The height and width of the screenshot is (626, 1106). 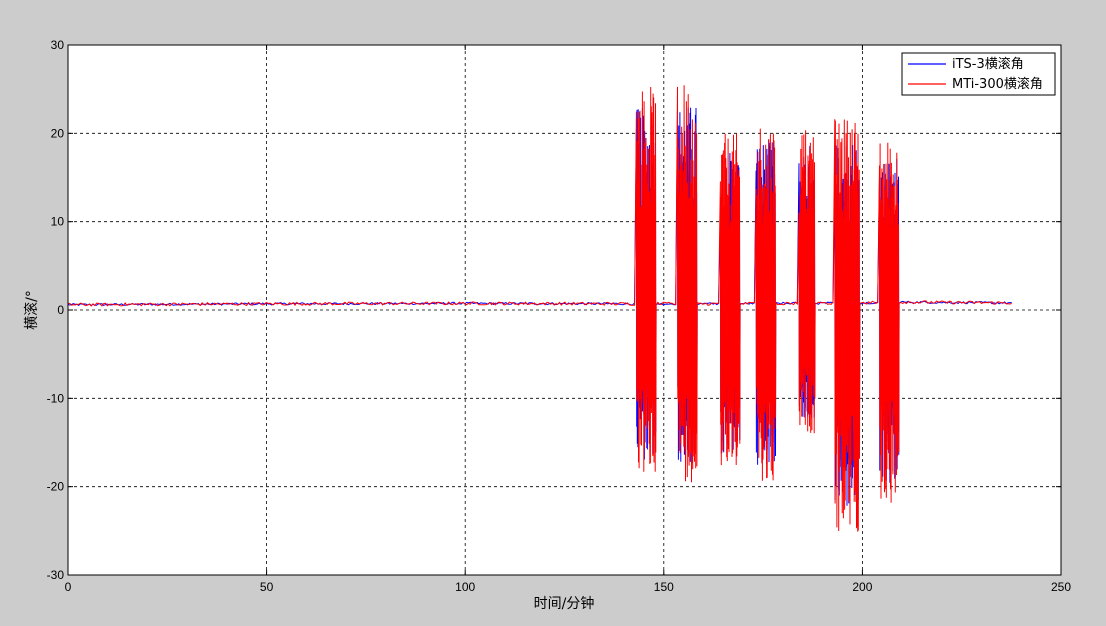 What do you see at coordinates (564, 603) in the screenshot?
I see `x-axis-label: 时间/分钟` at bounding box center [564, 603].